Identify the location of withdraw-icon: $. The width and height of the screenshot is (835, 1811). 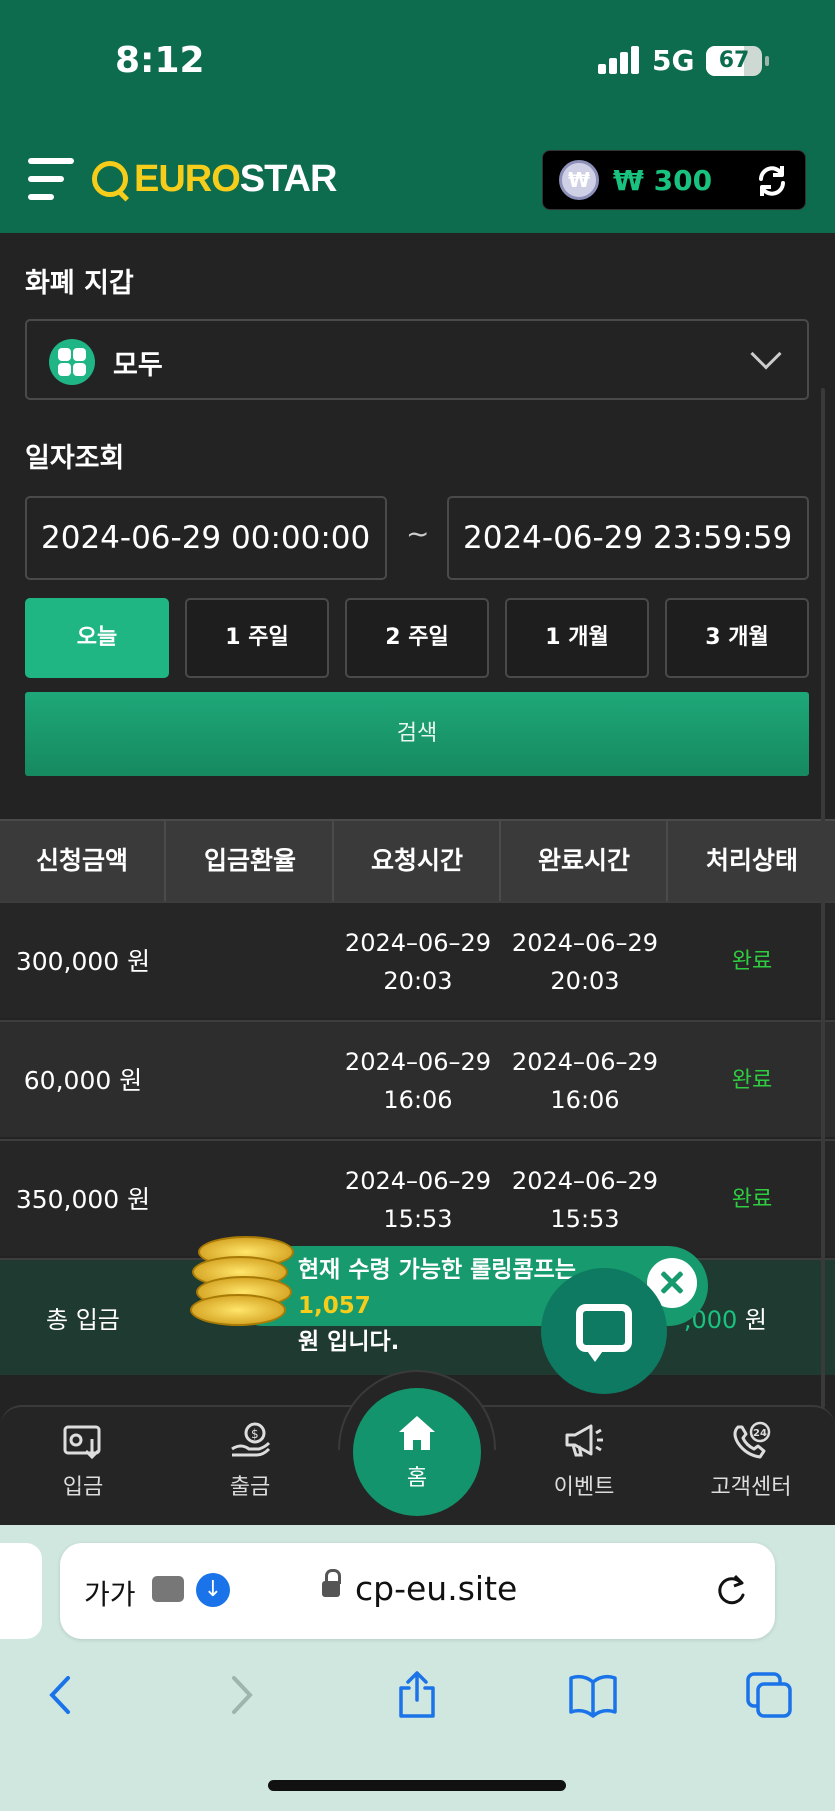
(251, 1439).